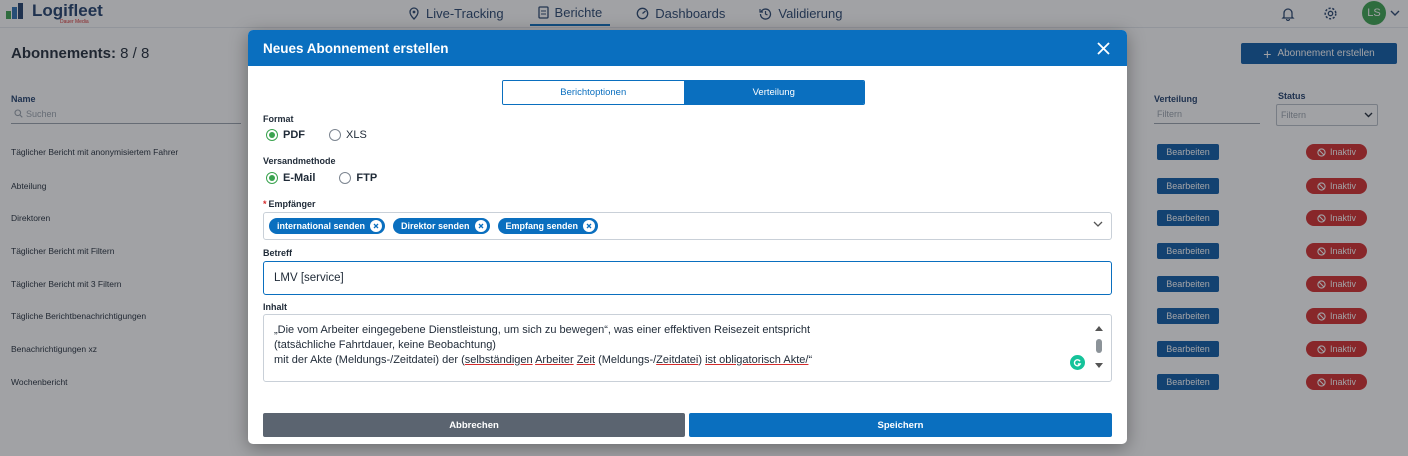 The width and height of the screenshot is (1408, 456). What do you see at coordinates (773, 92) in the screenshot?
I see `tab-verteilung: Verteilung` at bounding box center [773, 92].